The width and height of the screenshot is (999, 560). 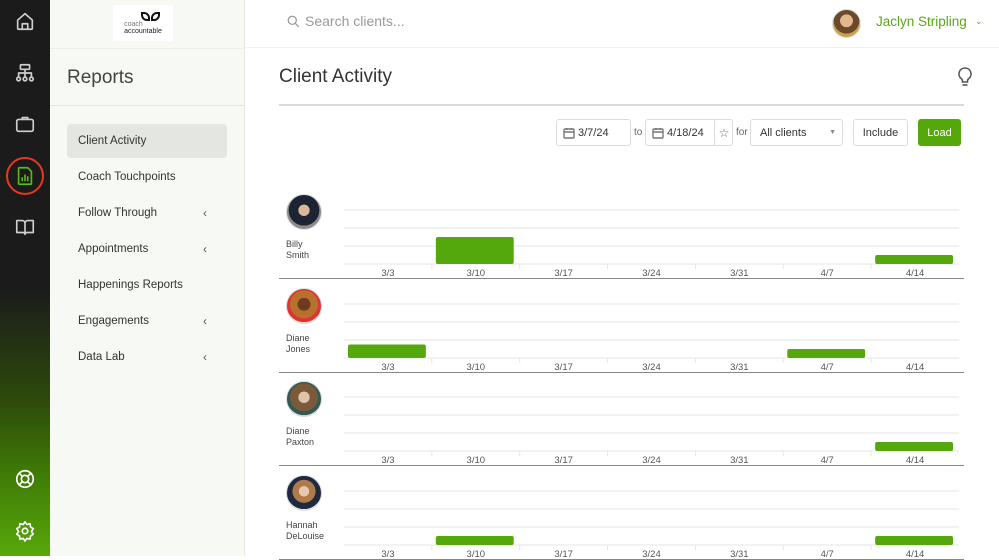 I want to click on from-date-value: 3/7/24, so click(x=593, y=132).